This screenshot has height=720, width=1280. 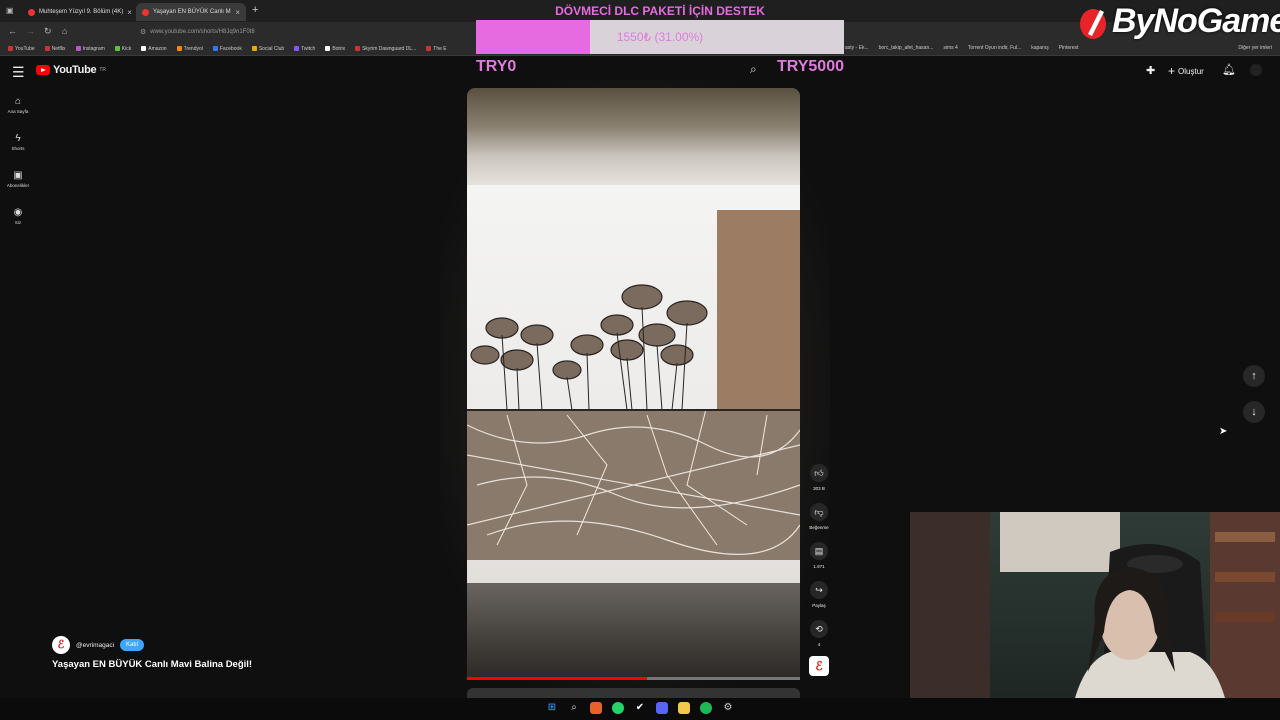 I want to click on bookmark-item: Pinterest, so click(x=1069, y=48).